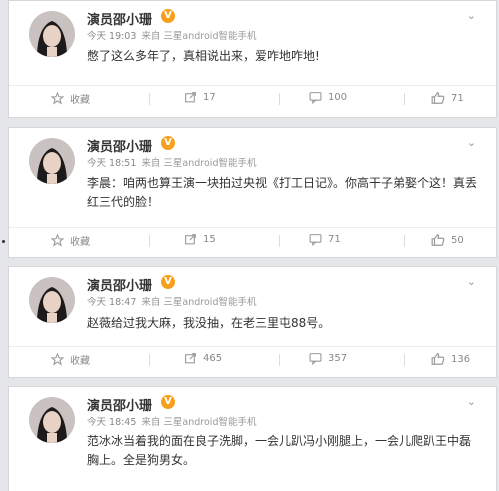  What do you see at coordinates (252, 359) in the screenshot?
I see `post-actions: 收藏 465 357 136` at bounding box center [252, 359].